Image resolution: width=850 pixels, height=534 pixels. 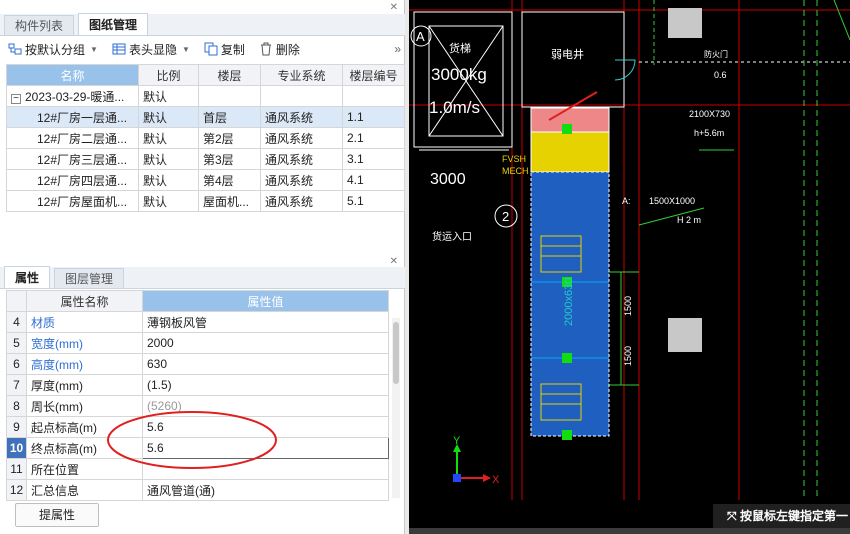 What do you see at coordinates (373, 159) in the screenshot?
I see `row-code: 3.1` at bounding box center [373, 159].